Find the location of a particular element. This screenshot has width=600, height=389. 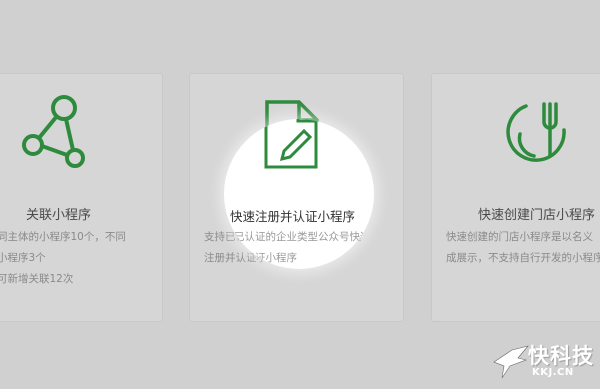

card-desc-line: 注册并认证小程序 is located at coordinates (260, 258).